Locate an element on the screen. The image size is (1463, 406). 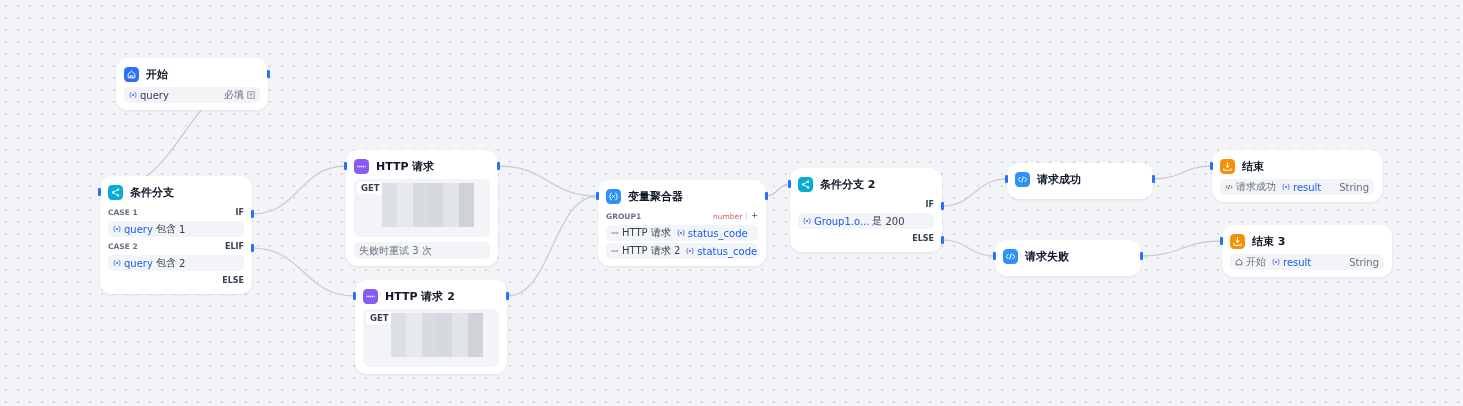
node-title: 请求失败 is located at coordinates (1047, 256).